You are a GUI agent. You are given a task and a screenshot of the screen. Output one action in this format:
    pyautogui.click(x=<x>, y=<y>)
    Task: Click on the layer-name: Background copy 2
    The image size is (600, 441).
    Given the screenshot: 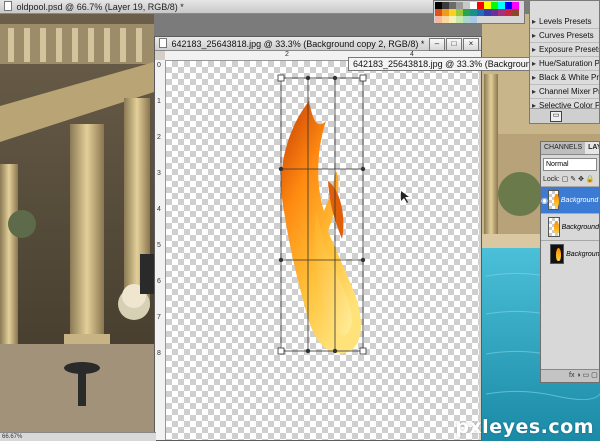 What is the action you would take?
    pyautogui.click(x=579, y=200)
    